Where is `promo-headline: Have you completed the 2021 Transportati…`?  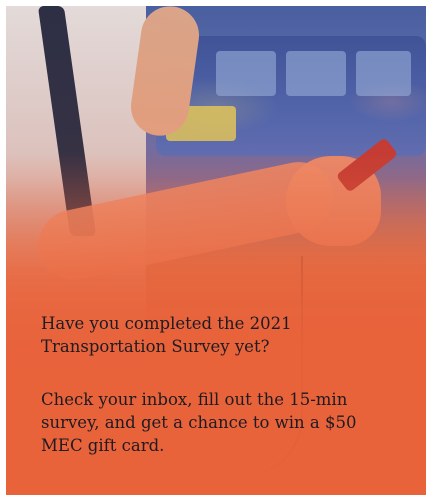
promo-headline: Have you completed the 2021 Transportati… is located at coordinates (166, 335).